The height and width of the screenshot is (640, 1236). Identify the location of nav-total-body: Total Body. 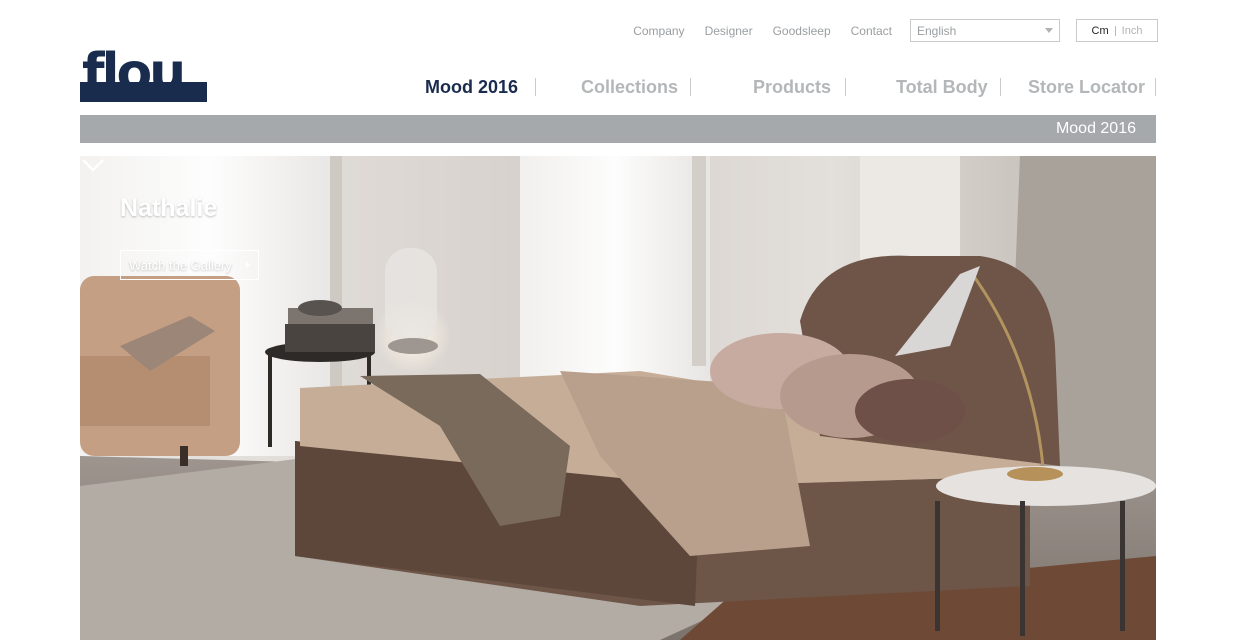
(942, 87).